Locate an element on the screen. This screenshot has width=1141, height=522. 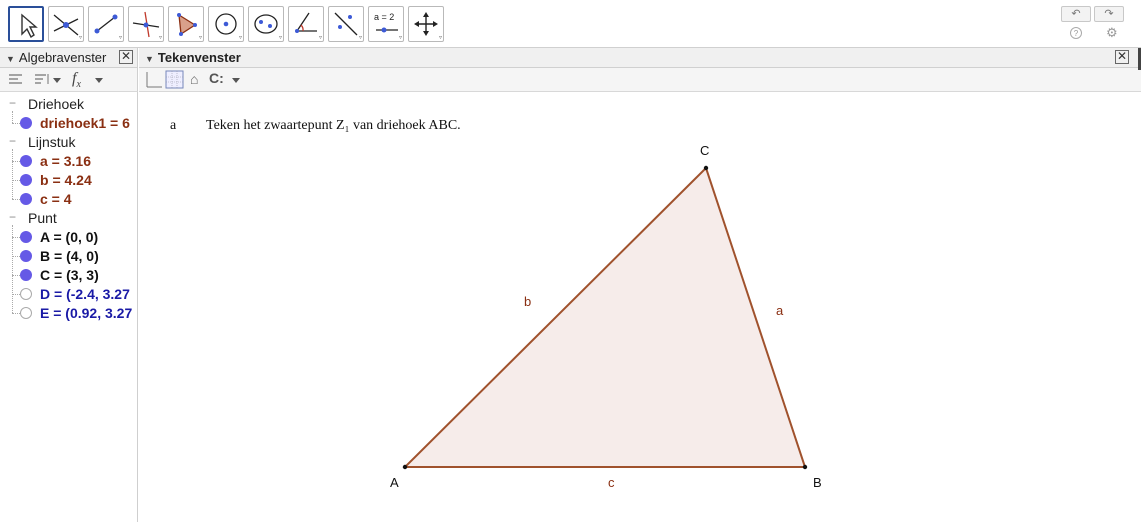
reflect-line-icon is located at coordinates (346, 24).